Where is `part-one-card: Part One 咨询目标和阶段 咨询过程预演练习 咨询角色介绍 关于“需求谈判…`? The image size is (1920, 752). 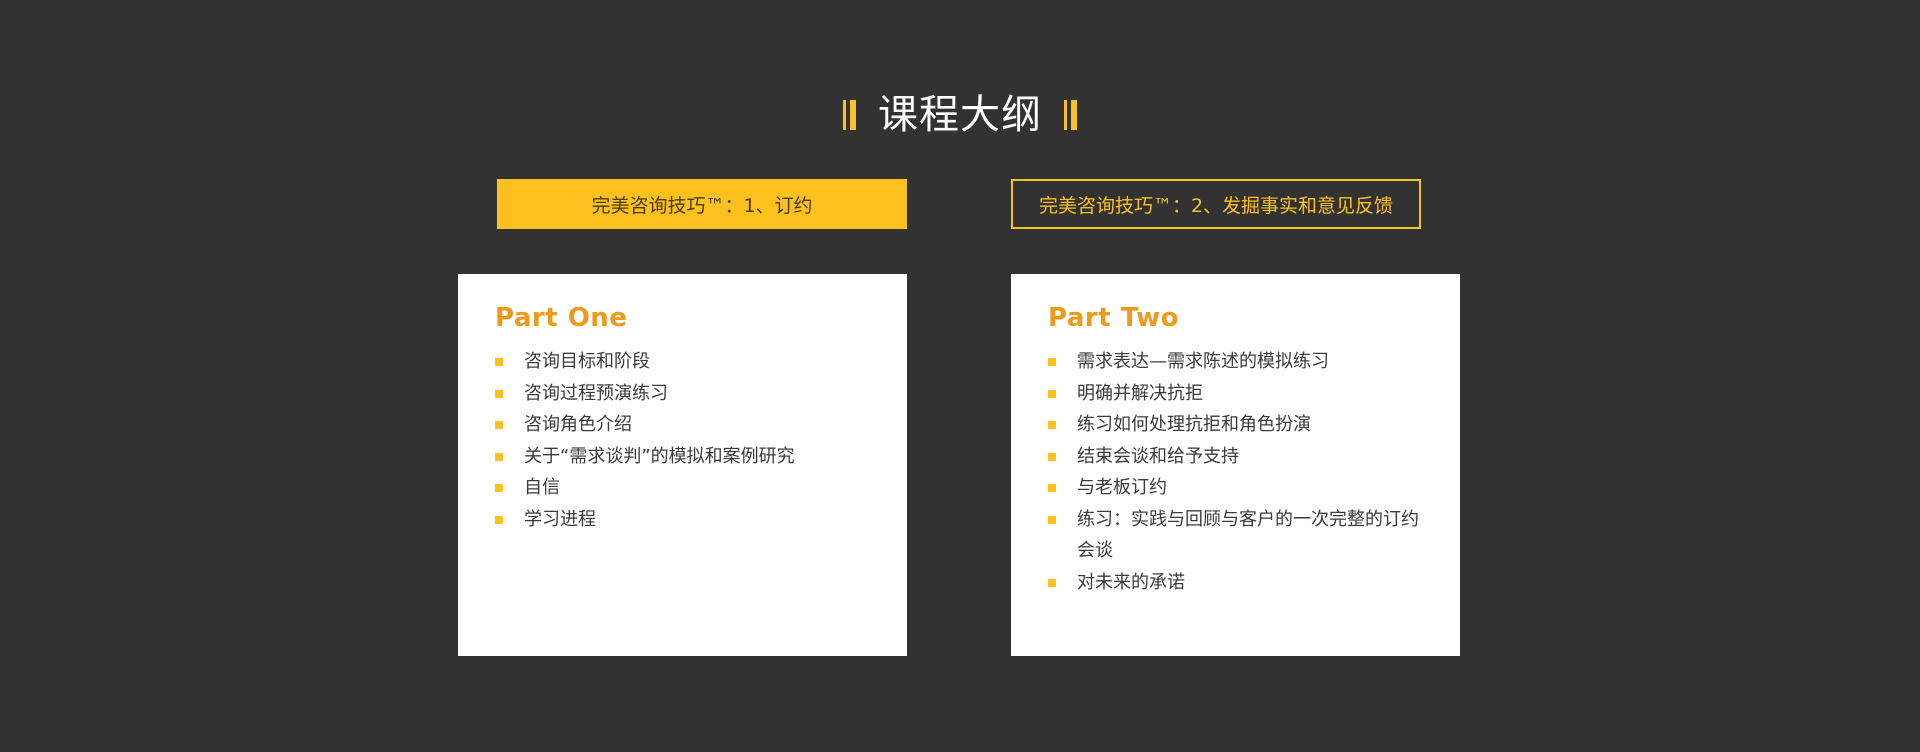
part-one-card: Part One 咨询目标和阶段 咨询过程预演练习 咨询角色介绍 关于“需求谈判… is located at coordinates (682, 465).